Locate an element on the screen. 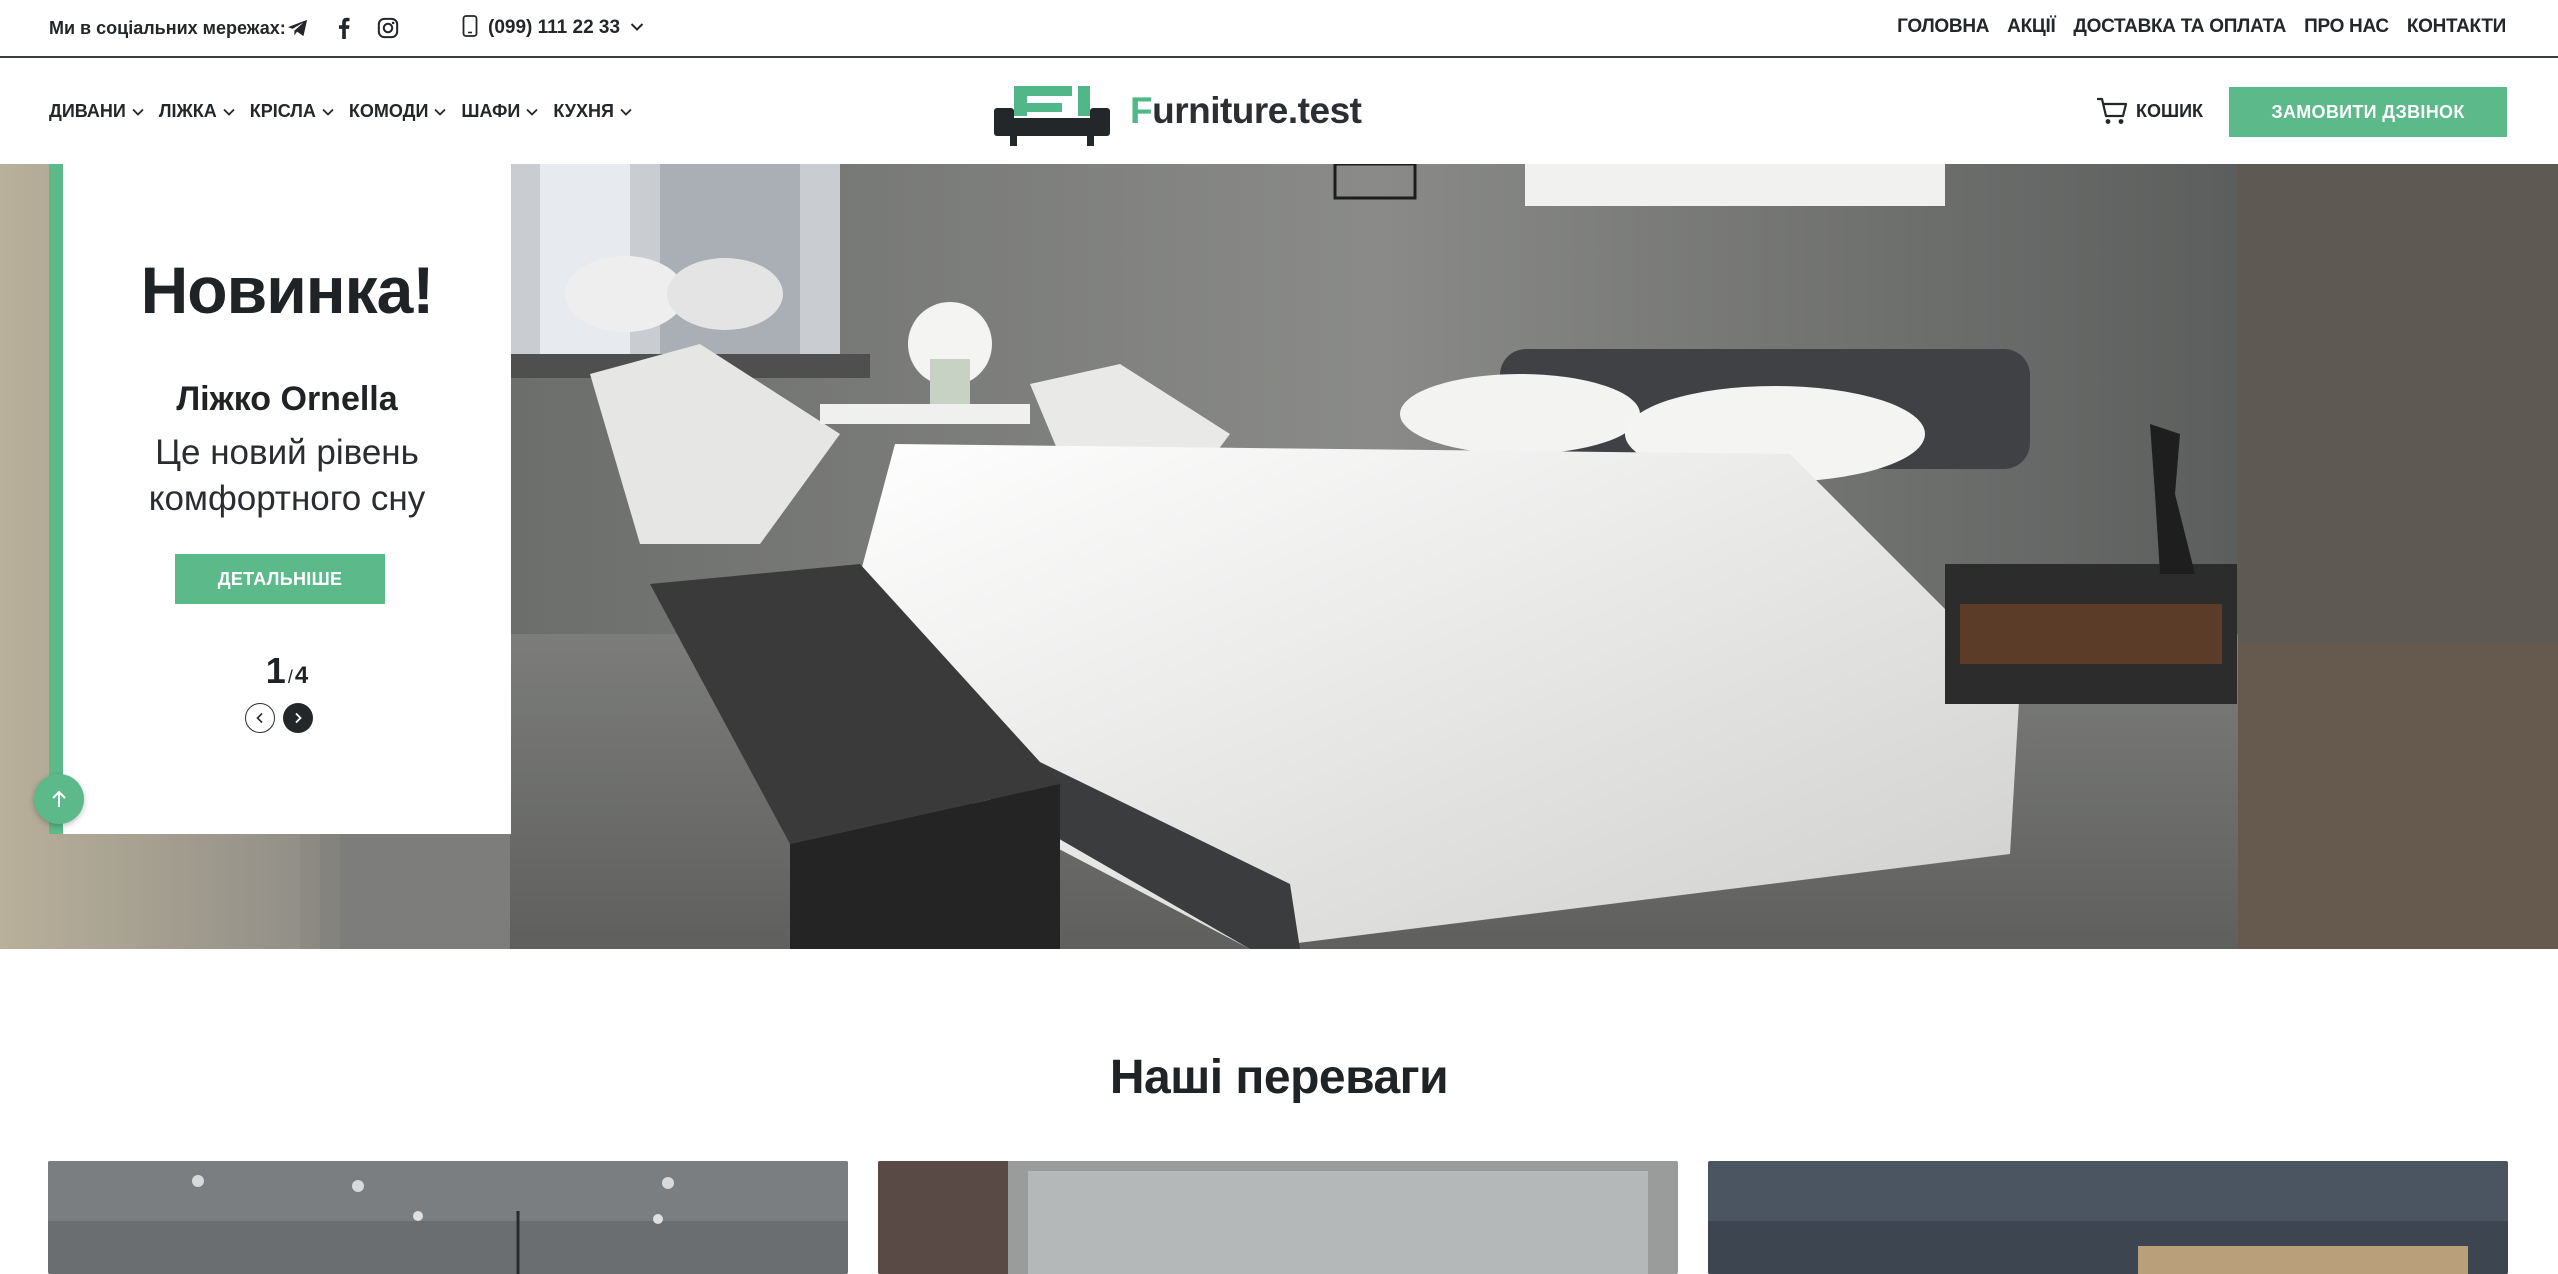  sofa-logo-icon is located at coordinates (1052, 116).